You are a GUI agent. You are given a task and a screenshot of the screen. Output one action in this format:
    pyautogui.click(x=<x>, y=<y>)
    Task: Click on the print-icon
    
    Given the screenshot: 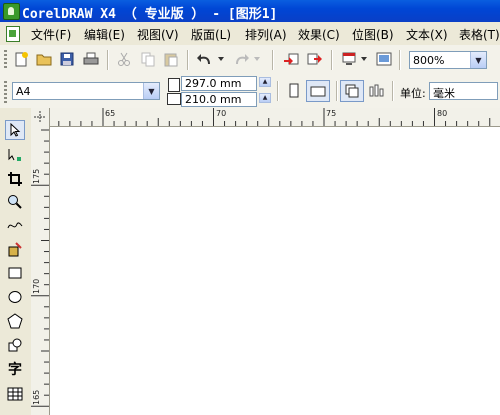 What is the action you would take?
    pyautogui.click(x=91, y=59)
    